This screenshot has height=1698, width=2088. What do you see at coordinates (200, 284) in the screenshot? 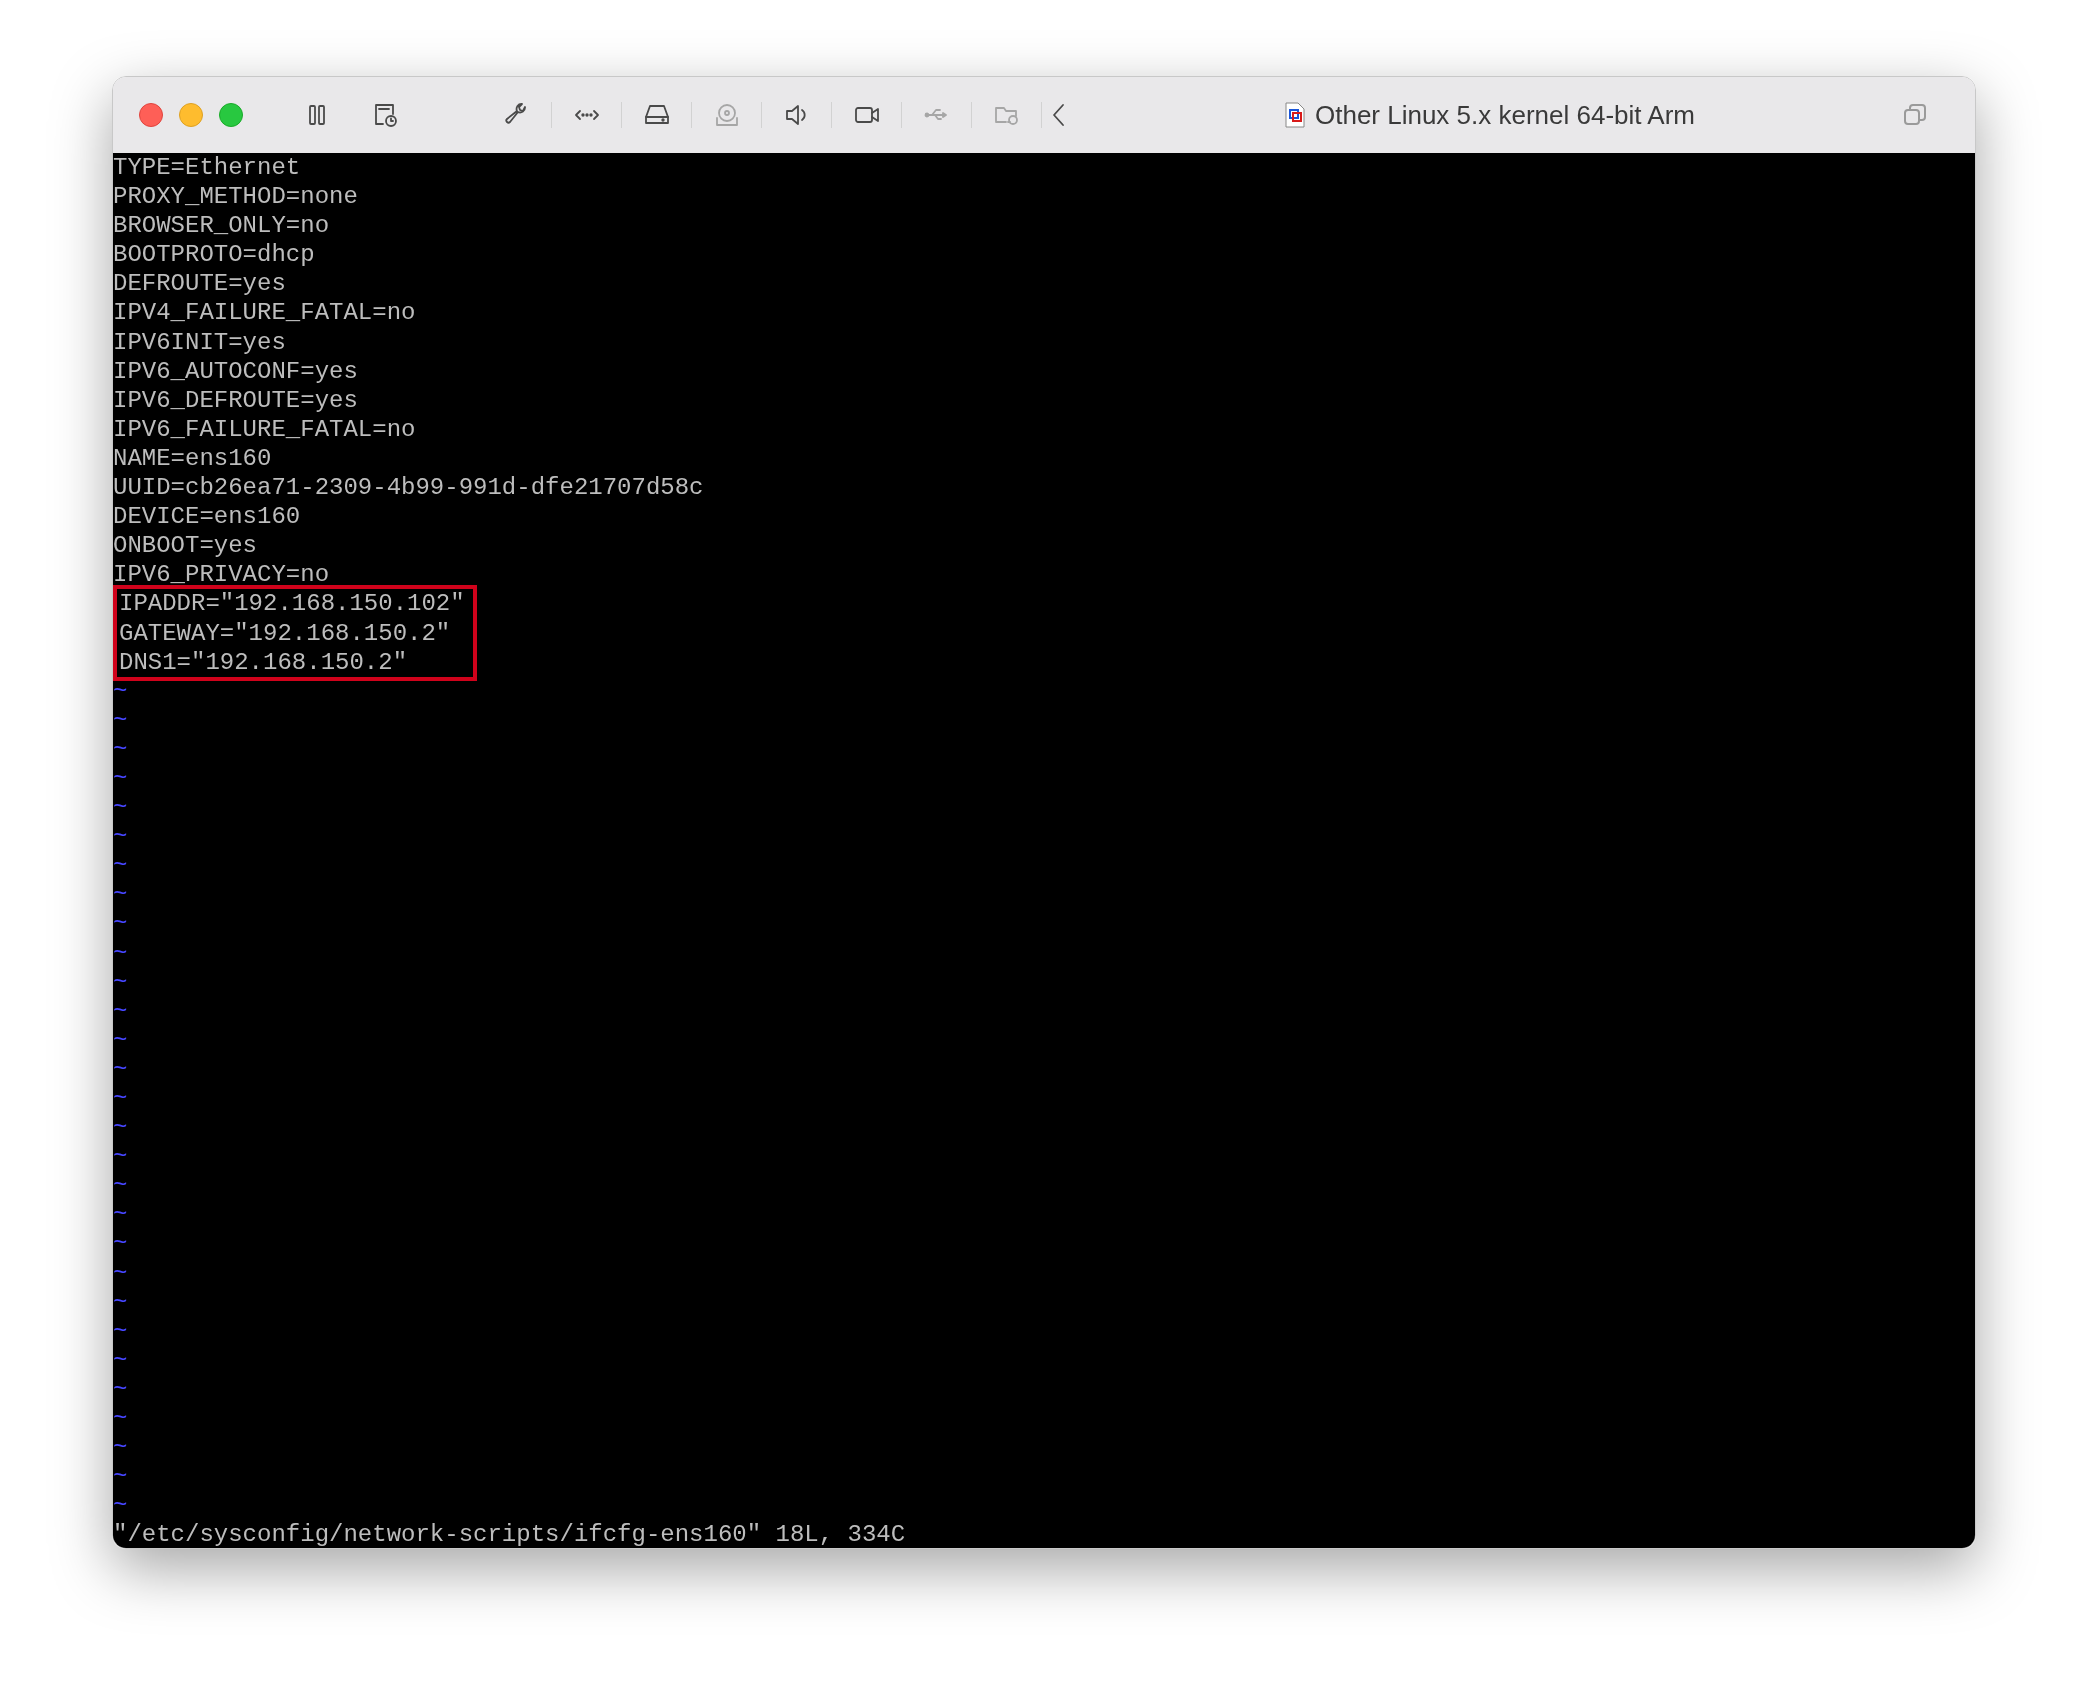
I see `config-line: DEFROUTE=yes` at bounding box center [200, 284].